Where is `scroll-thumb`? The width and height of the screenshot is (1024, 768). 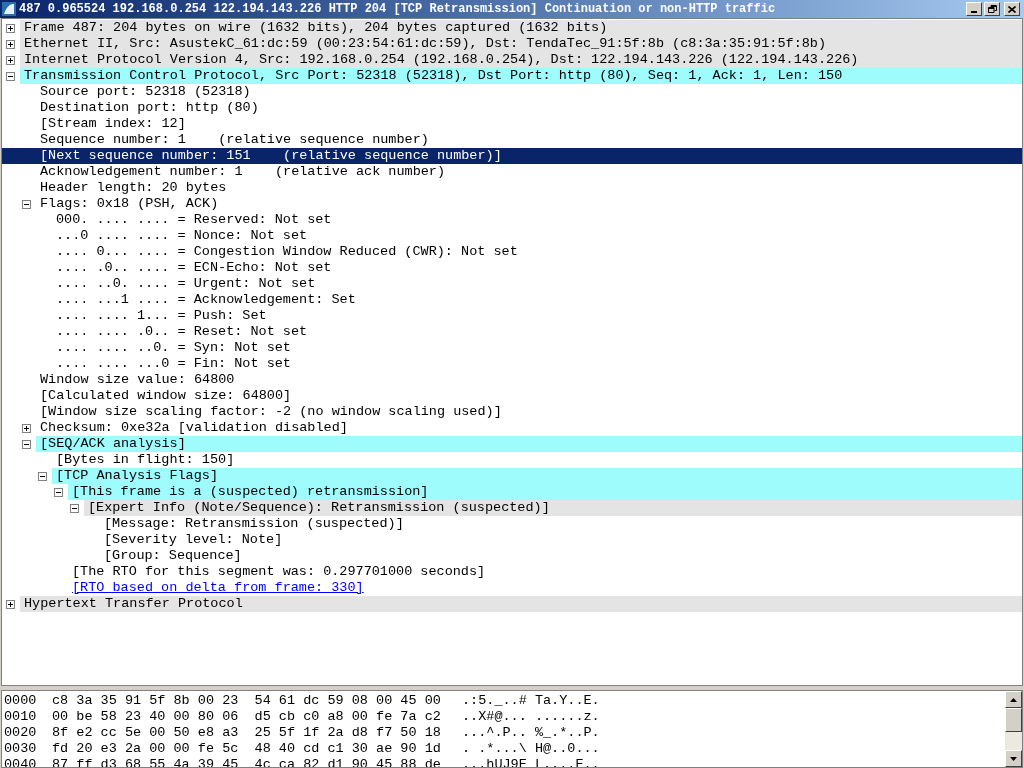
scroll-thumb is located at coordinates (1013, 720).